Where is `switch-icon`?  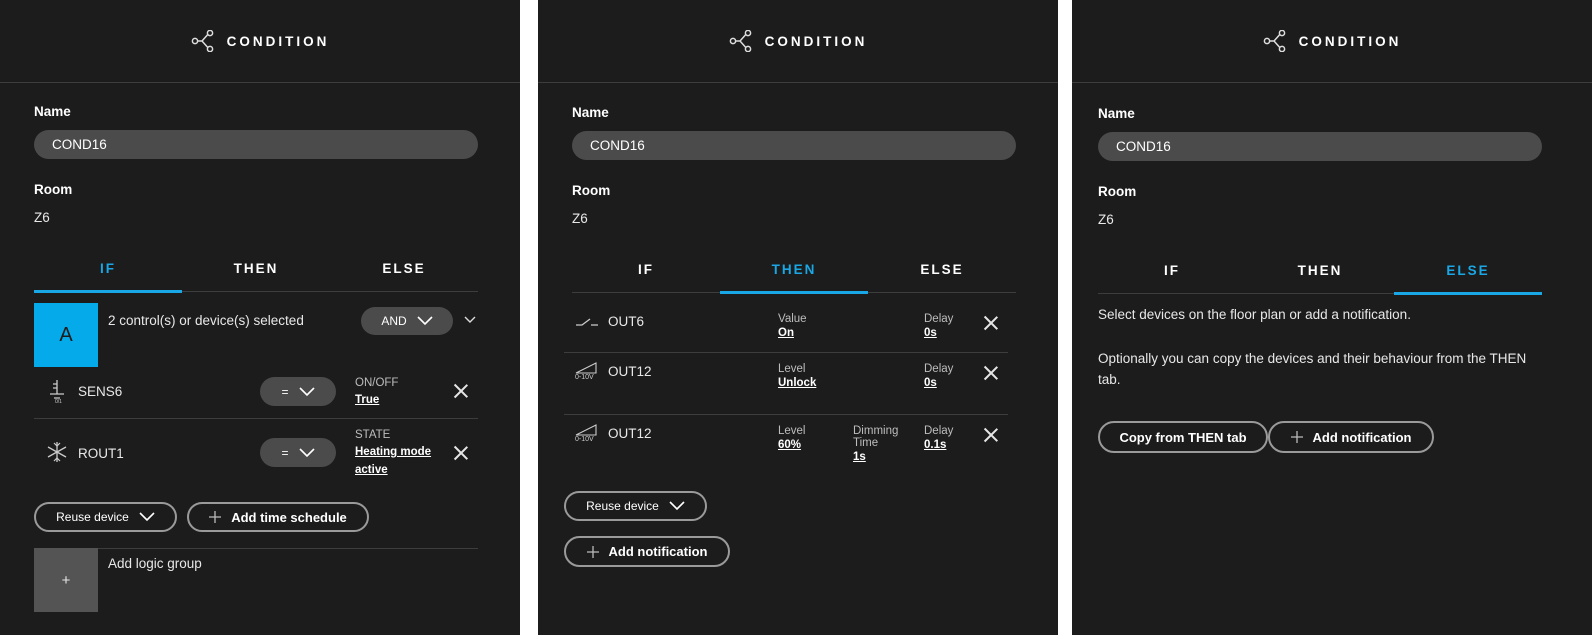 switch-icon is located at coordinates (587, 322).